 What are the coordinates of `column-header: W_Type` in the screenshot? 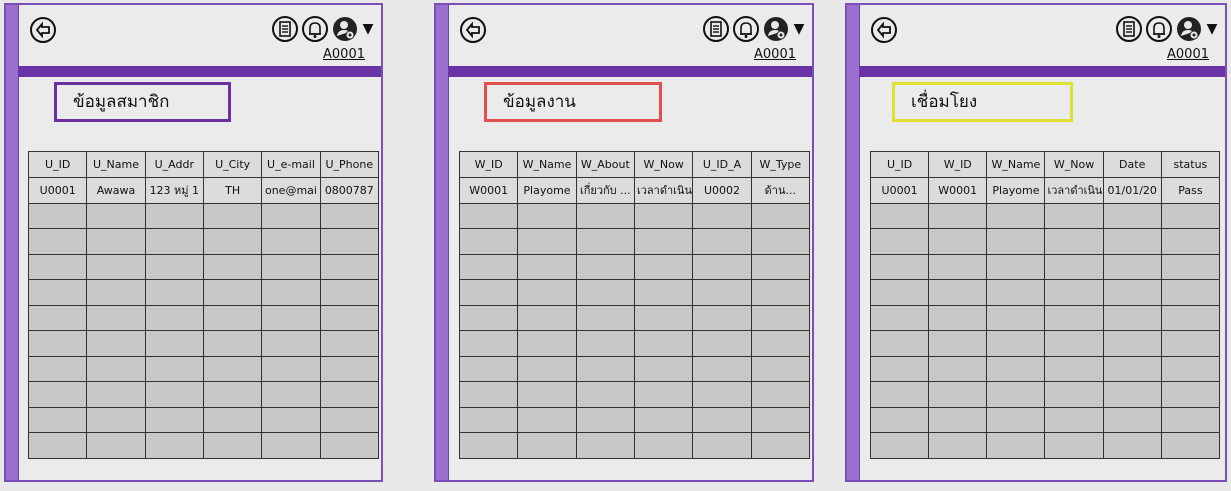 It's located at (780, 164).